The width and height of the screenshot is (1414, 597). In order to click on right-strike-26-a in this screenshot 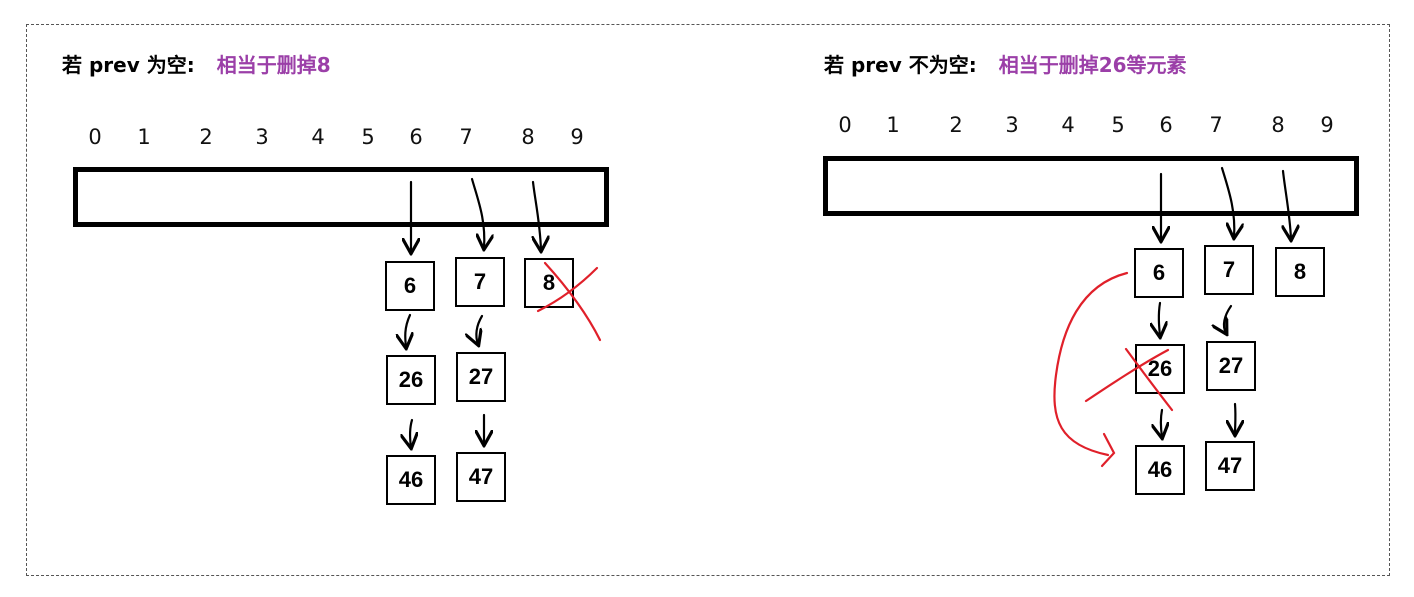, I will do `click(1127, 375)`.